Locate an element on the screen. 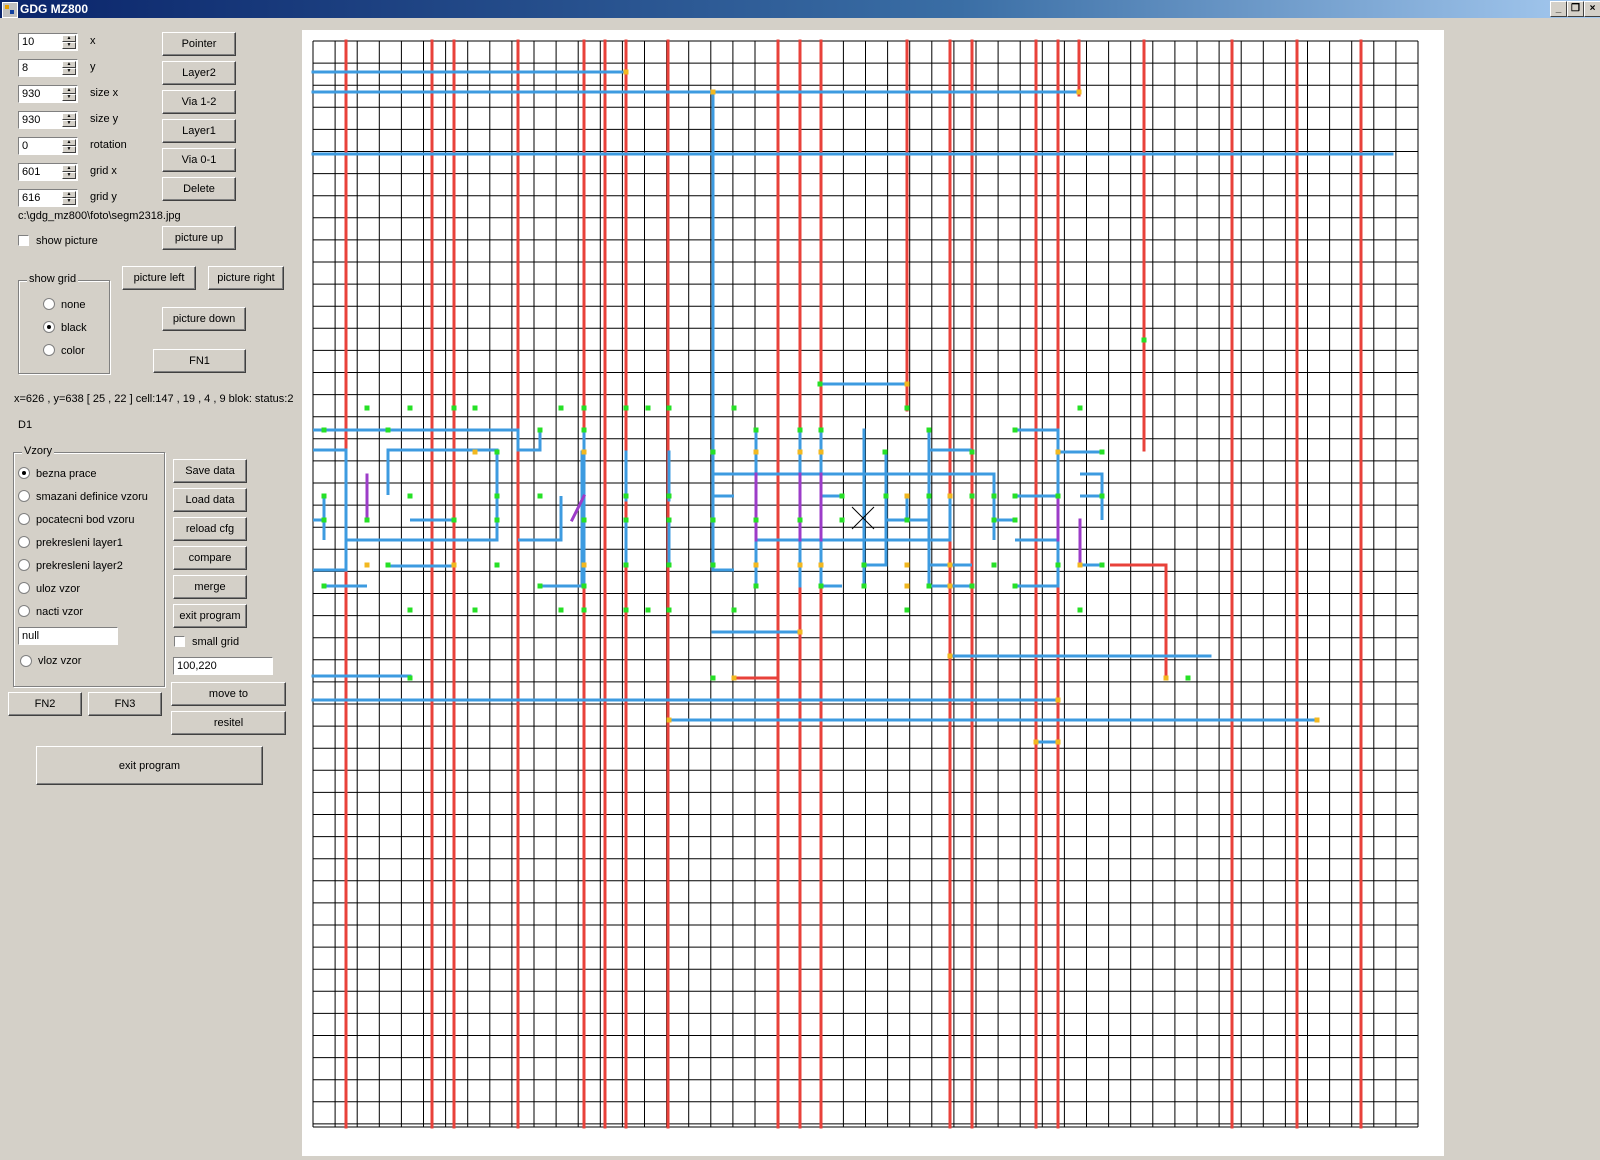 This screenshot has width=1600, height=1160. radio-nacti-vzor is located at coordinates (24, 611).